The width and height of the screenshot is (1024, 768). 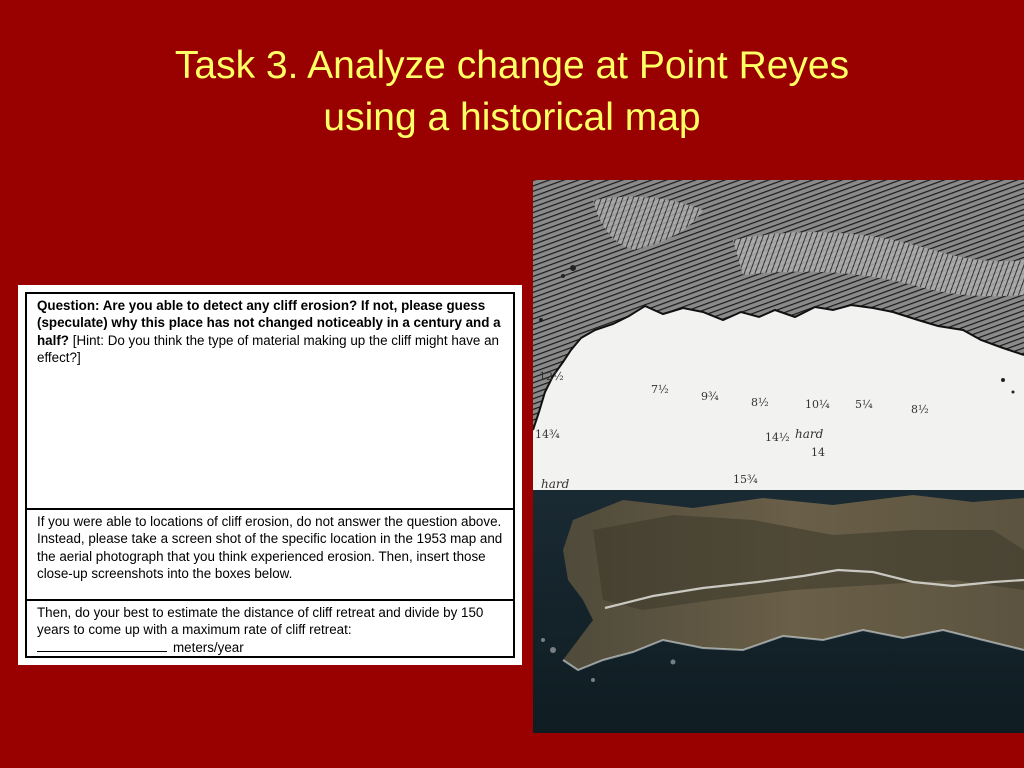 What do you see at coordinates (547, 434) in the screenshot?
I see `sounding: 14¾` at bounding box center [547, 434].